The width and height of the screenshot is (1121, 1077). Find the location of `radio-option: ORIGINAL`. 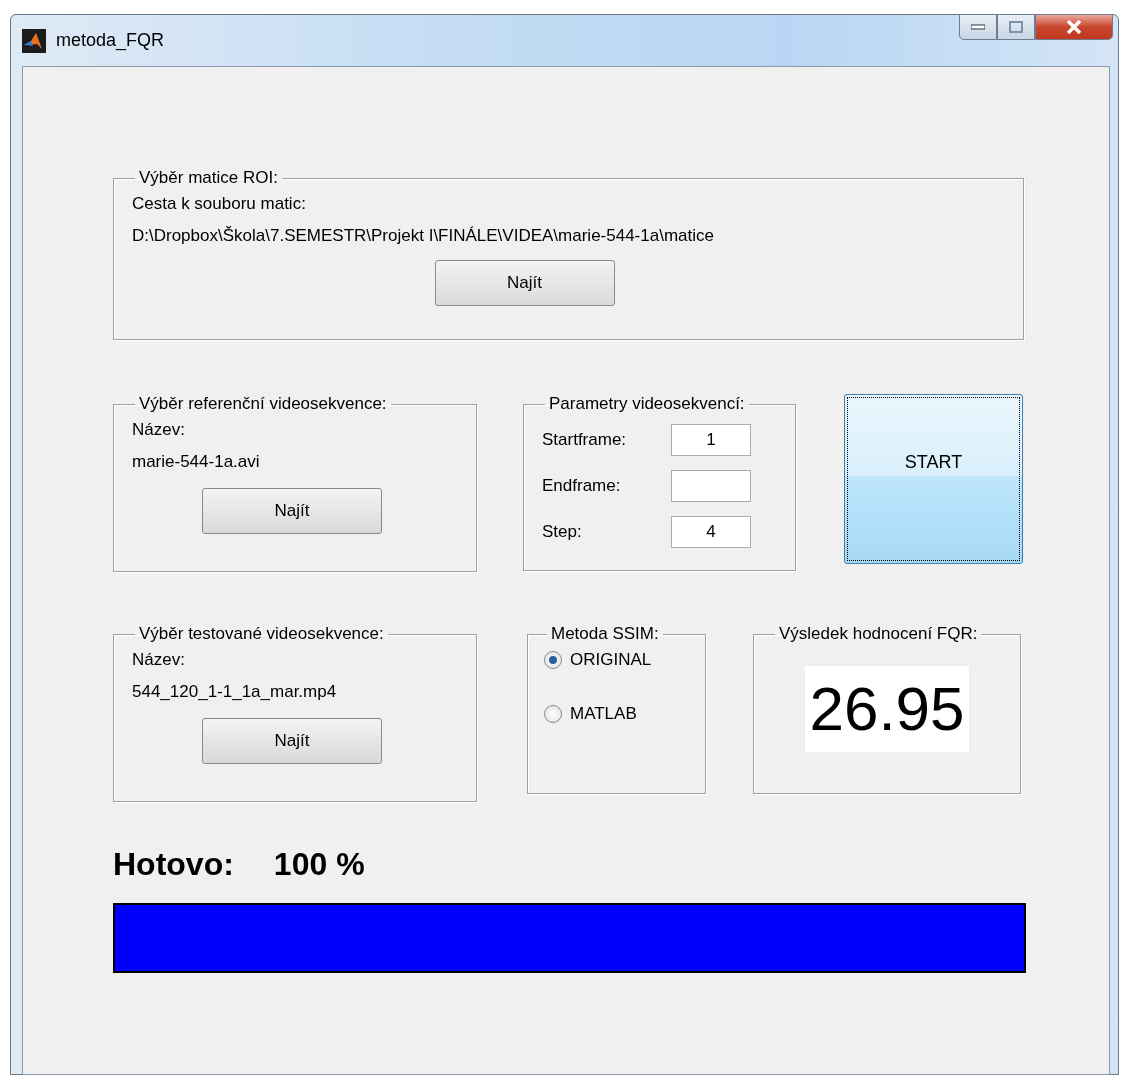

radio-option: ORIGINAL is located at coordinates (615, 660).